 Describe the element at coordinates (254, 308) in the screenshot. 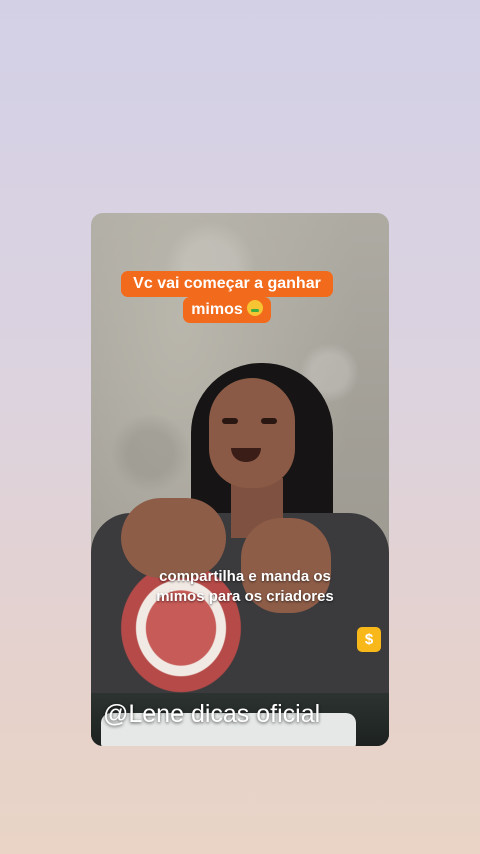

I see `money-mouth-face-icon` at that location.